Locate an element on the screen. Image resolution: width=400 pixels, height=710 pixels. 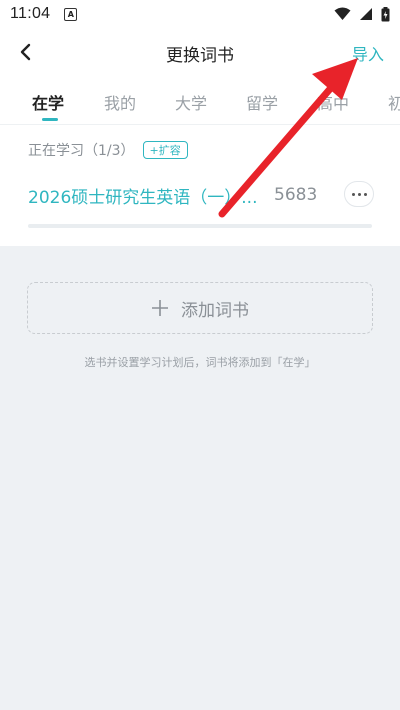
studying-section-header: 正在学习（1/3） +扩容 is located at coordinates (108, 150).